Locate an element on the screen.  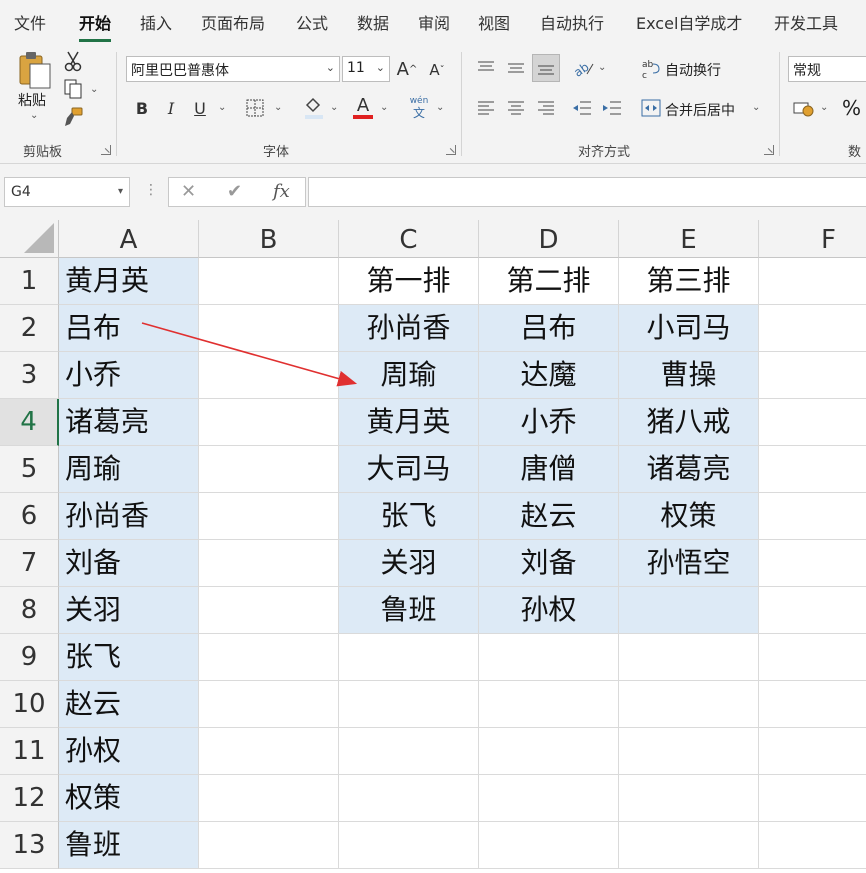
cell-c12 is located at coordinates (409, 798).